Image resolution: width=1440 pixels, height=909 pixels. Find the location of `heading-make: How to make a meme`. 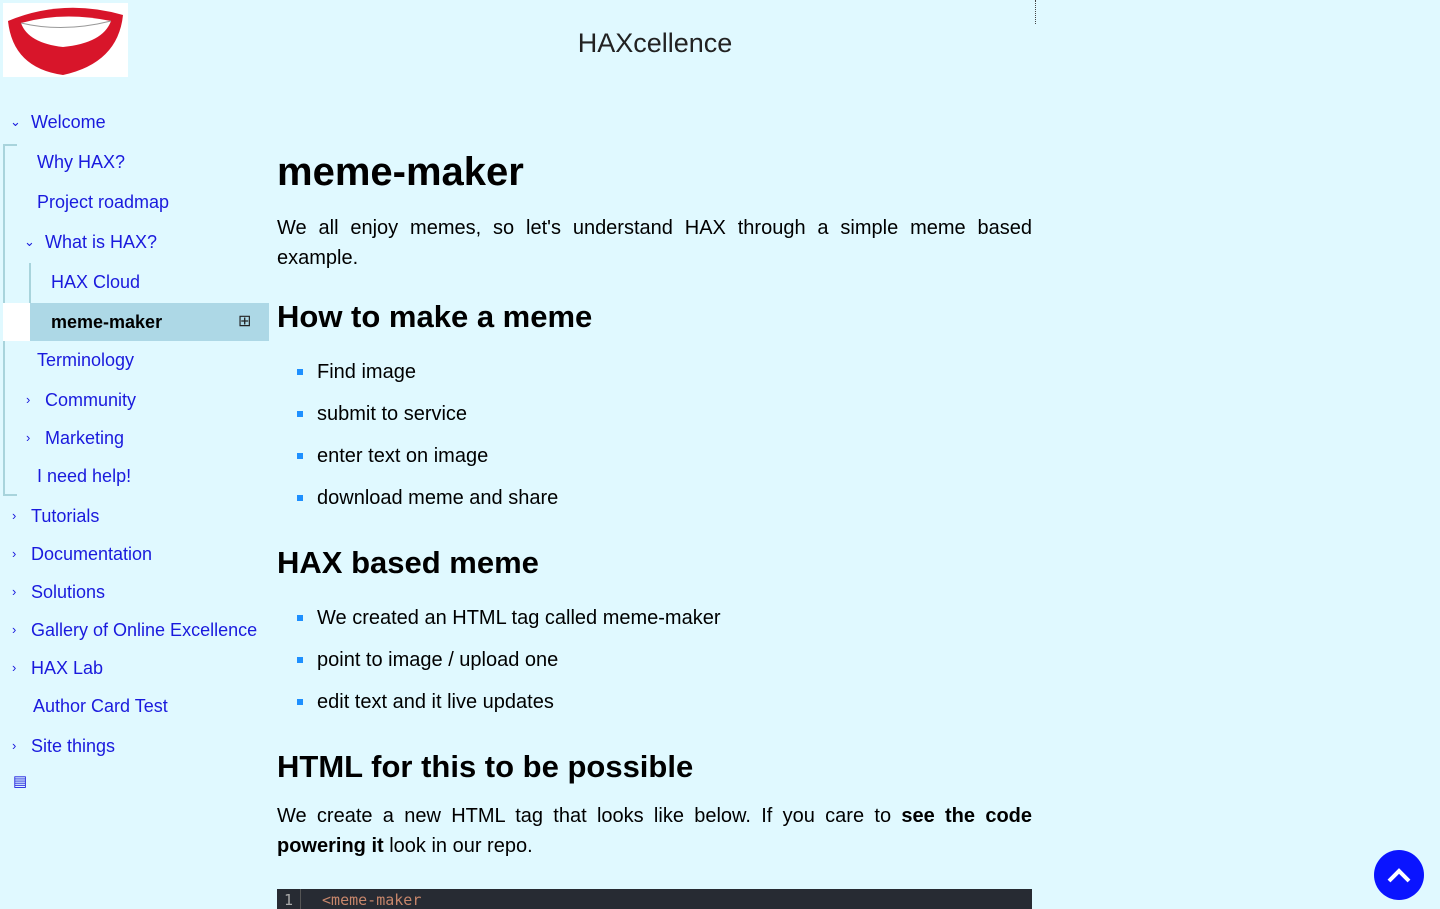

heading-make: How to make a meme is located at coordinates (435, 316).